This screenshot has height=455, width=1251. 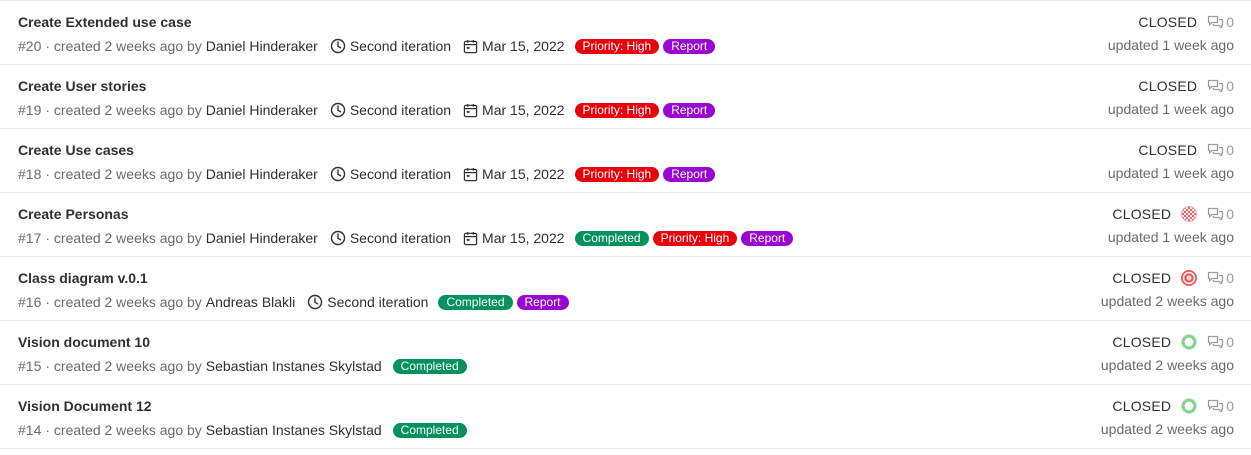 What do you see at coordinates (83, 278) in the screenshot?
I see `issue-title-link: Class diagram v.0.1` at bounding box center [83, 278].